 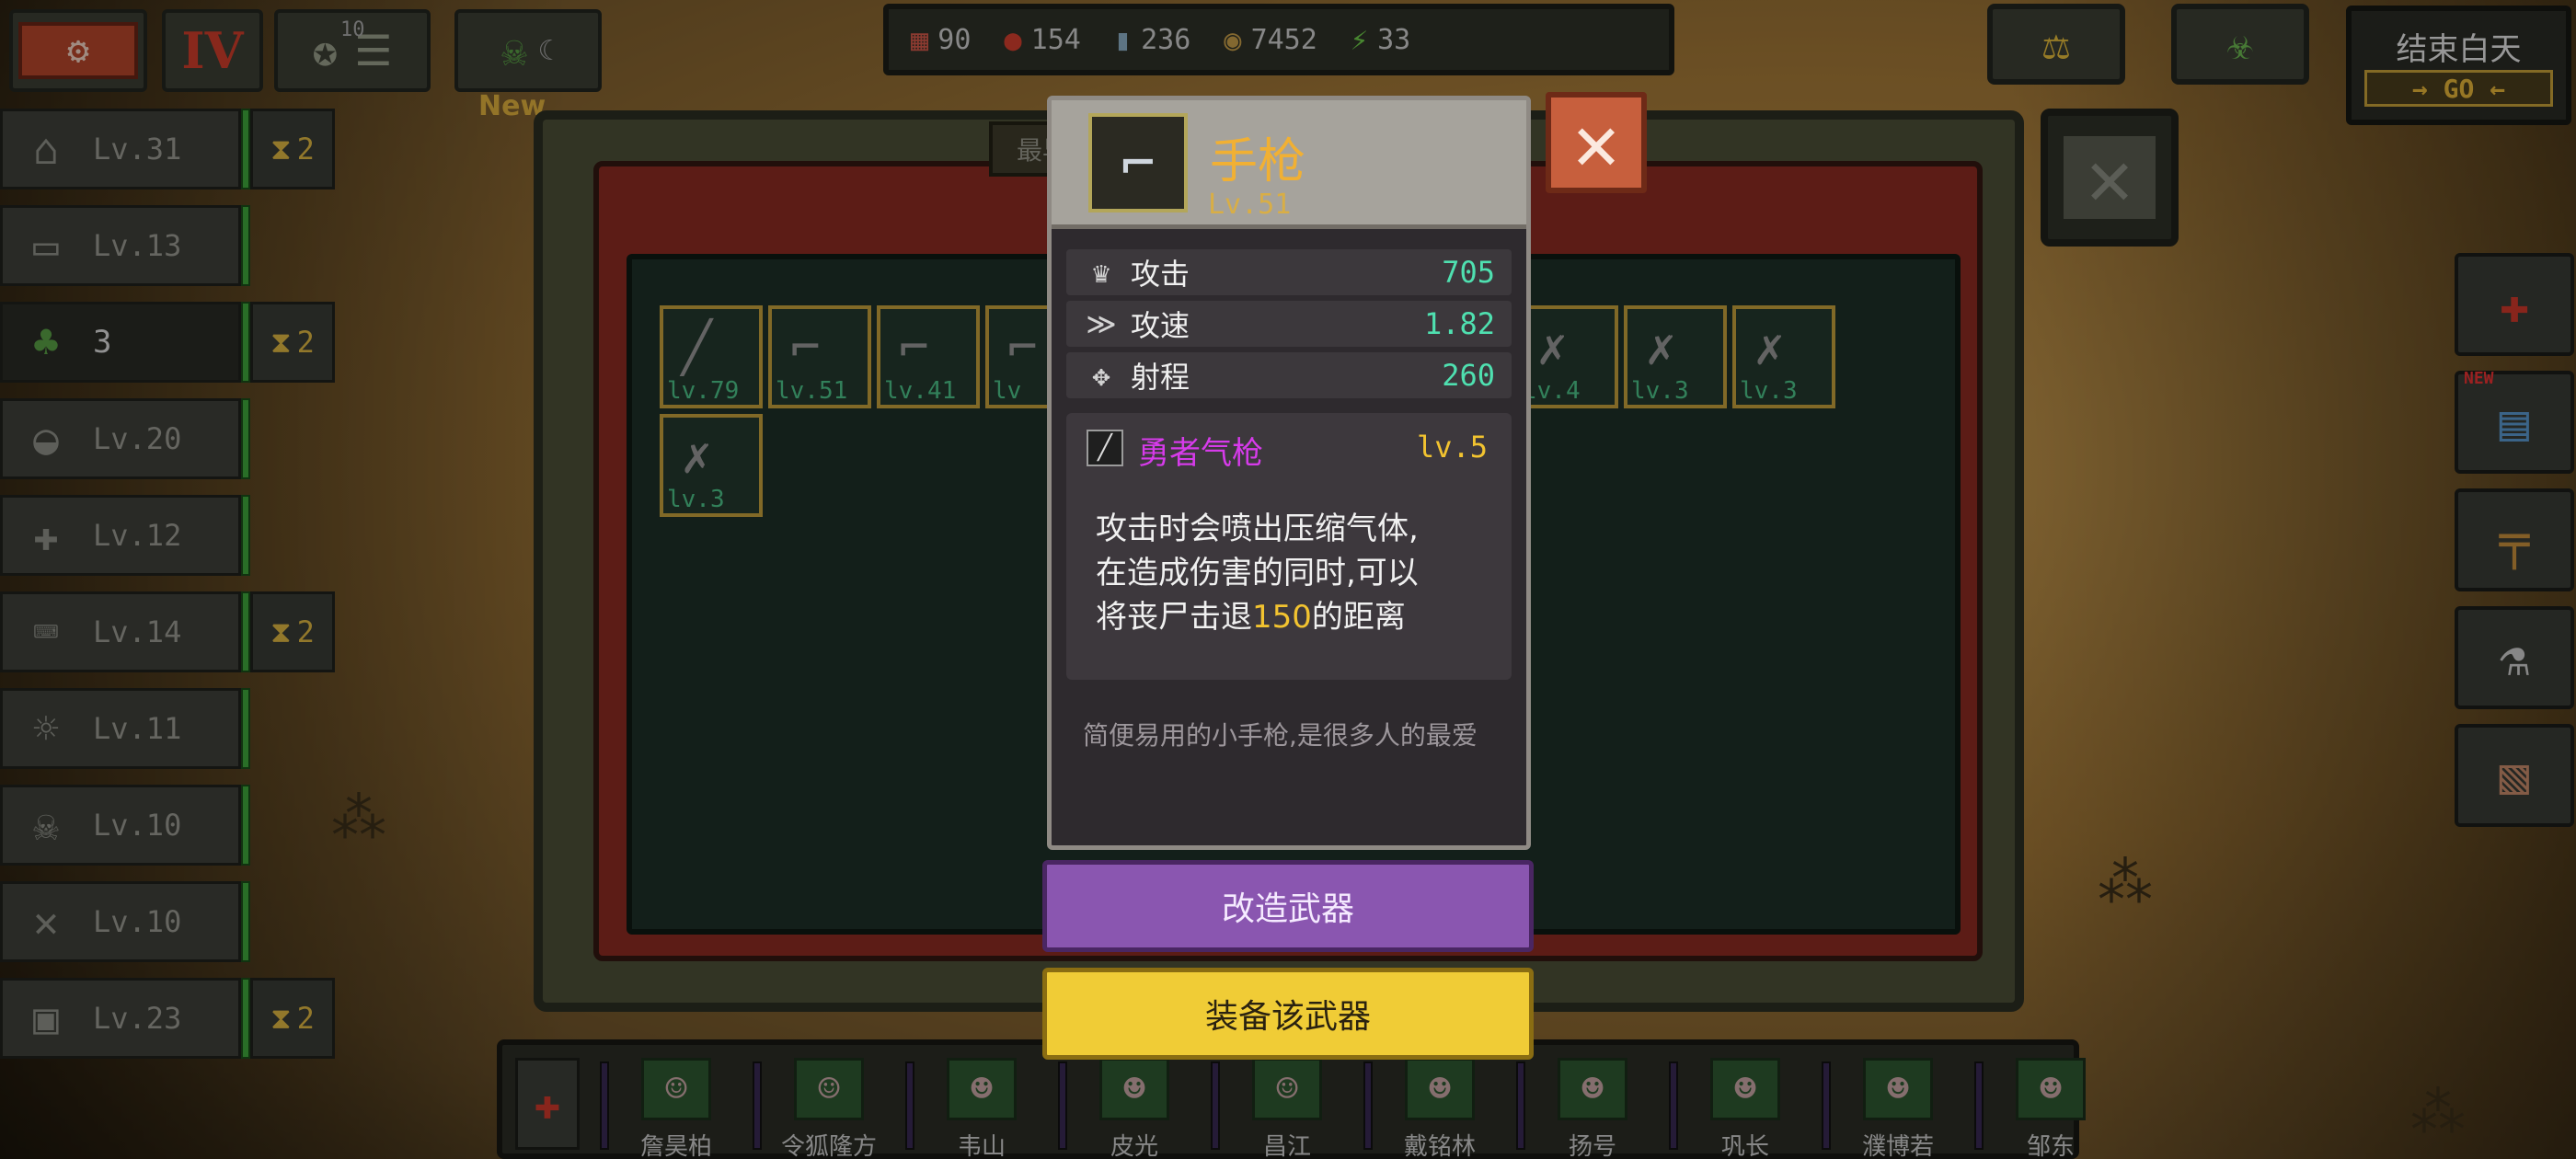 I want to click on stat-label: 攻击, so click(x=1160, y=274).